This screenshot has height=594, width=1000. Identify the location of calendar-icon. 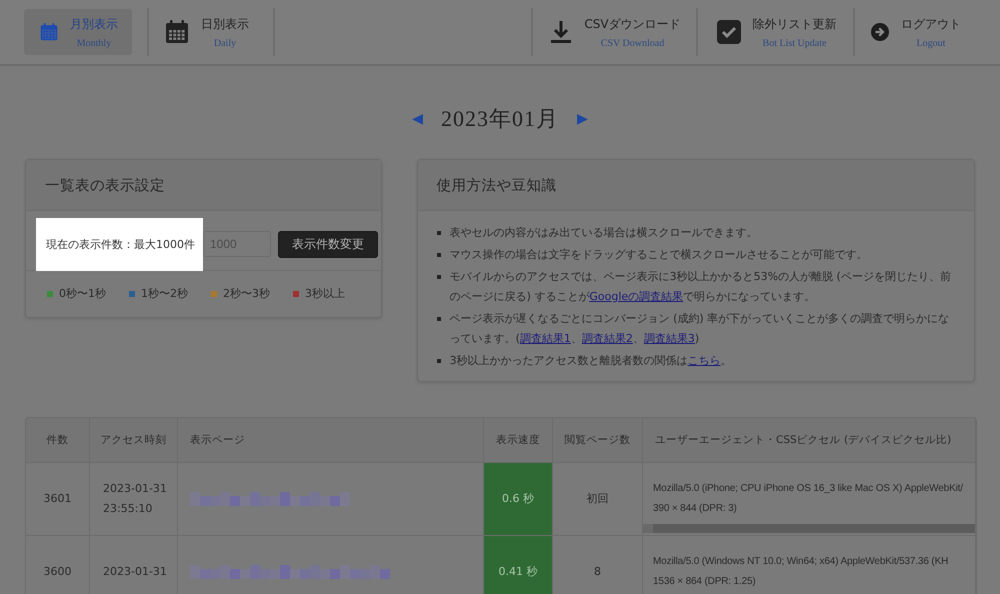
(177, 32).